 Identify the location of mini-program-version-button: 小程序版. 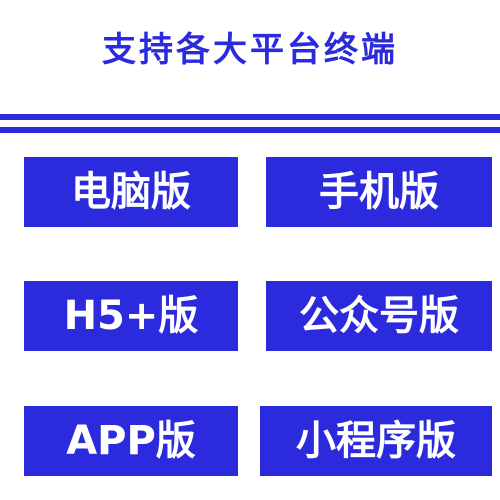
(376, 441).